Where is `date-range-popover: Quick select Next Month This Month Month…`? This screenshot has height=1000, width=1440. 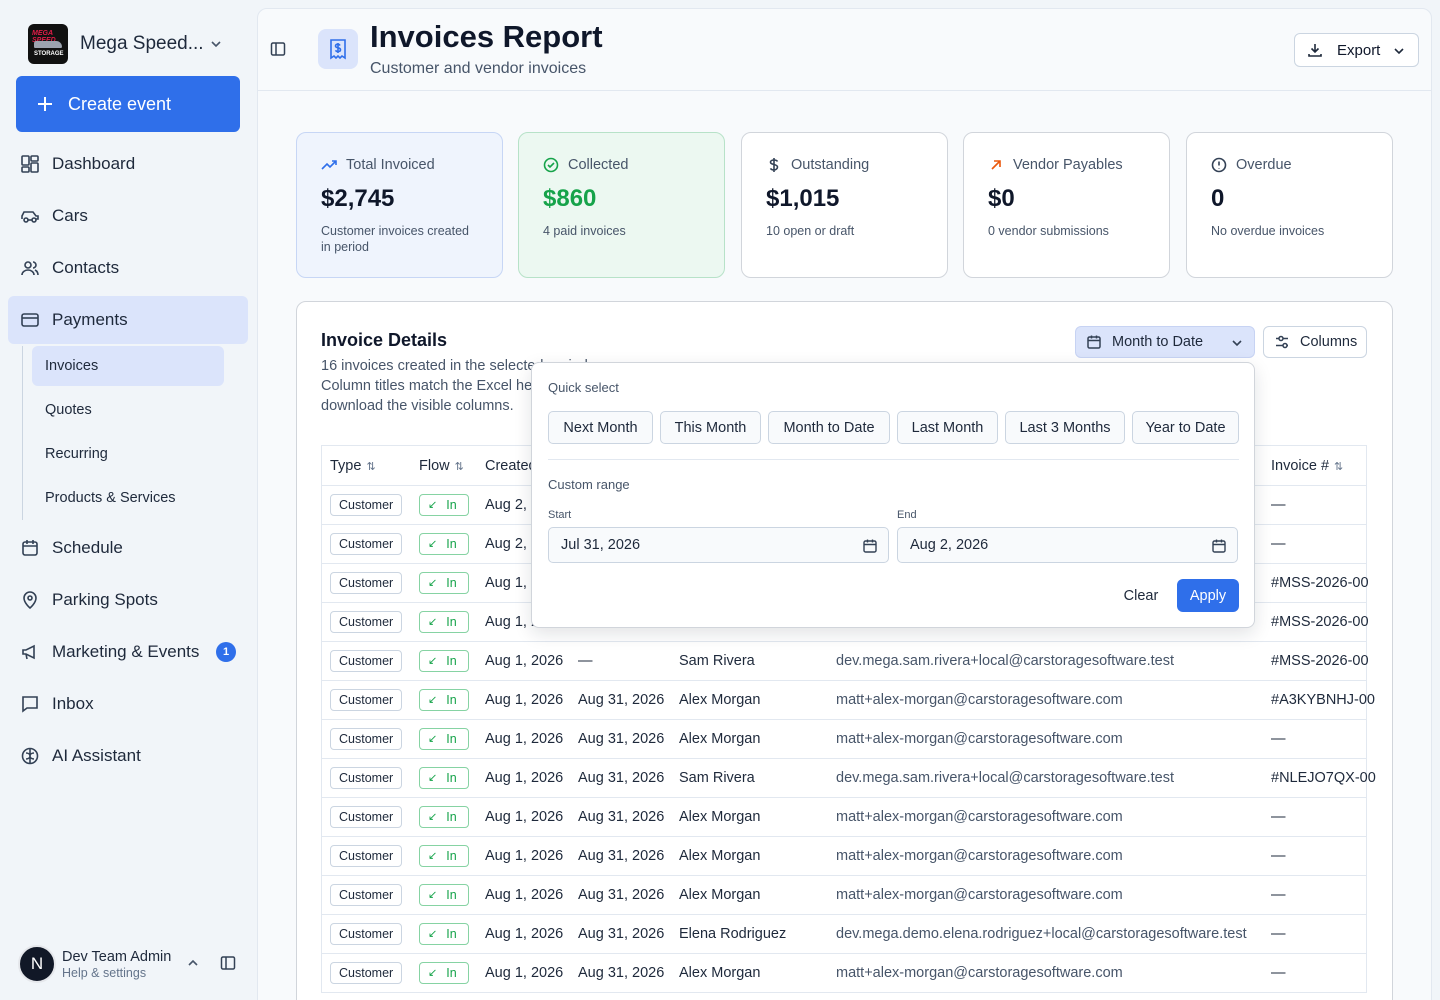
date-range-popover: Quick select Next Month This Month Month… is located at coordinates (893, 495).